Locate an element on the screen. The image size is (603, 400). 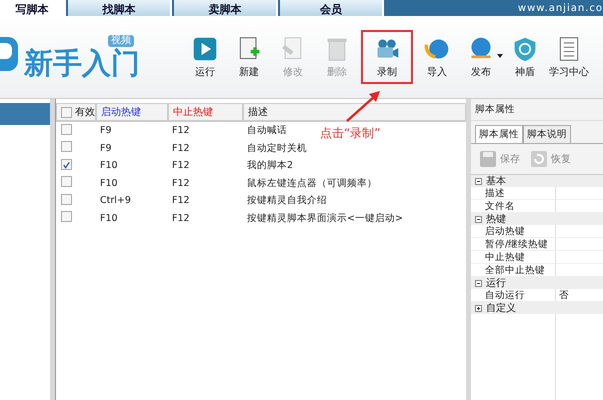
toolbar-button: 运行 is located at coordinates (205, 57).